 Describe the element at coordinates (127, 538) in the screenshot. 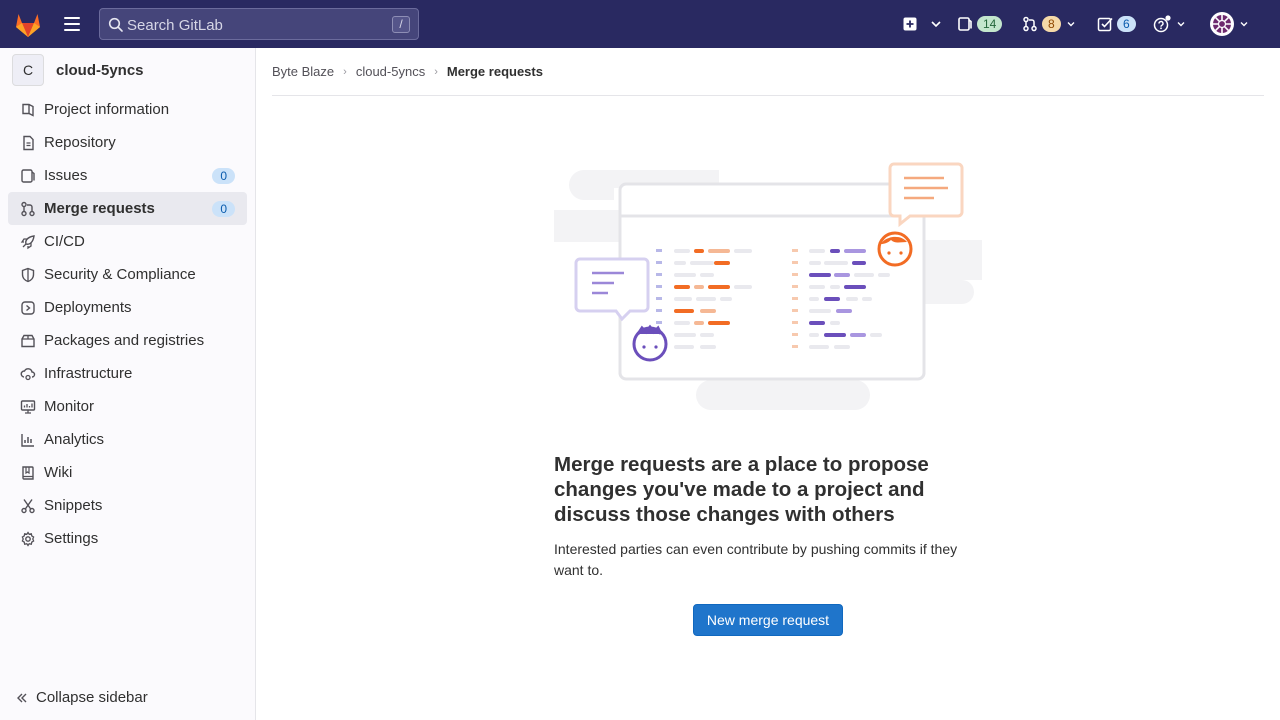

I see `sidebar-item-settings: Settings` at that location.